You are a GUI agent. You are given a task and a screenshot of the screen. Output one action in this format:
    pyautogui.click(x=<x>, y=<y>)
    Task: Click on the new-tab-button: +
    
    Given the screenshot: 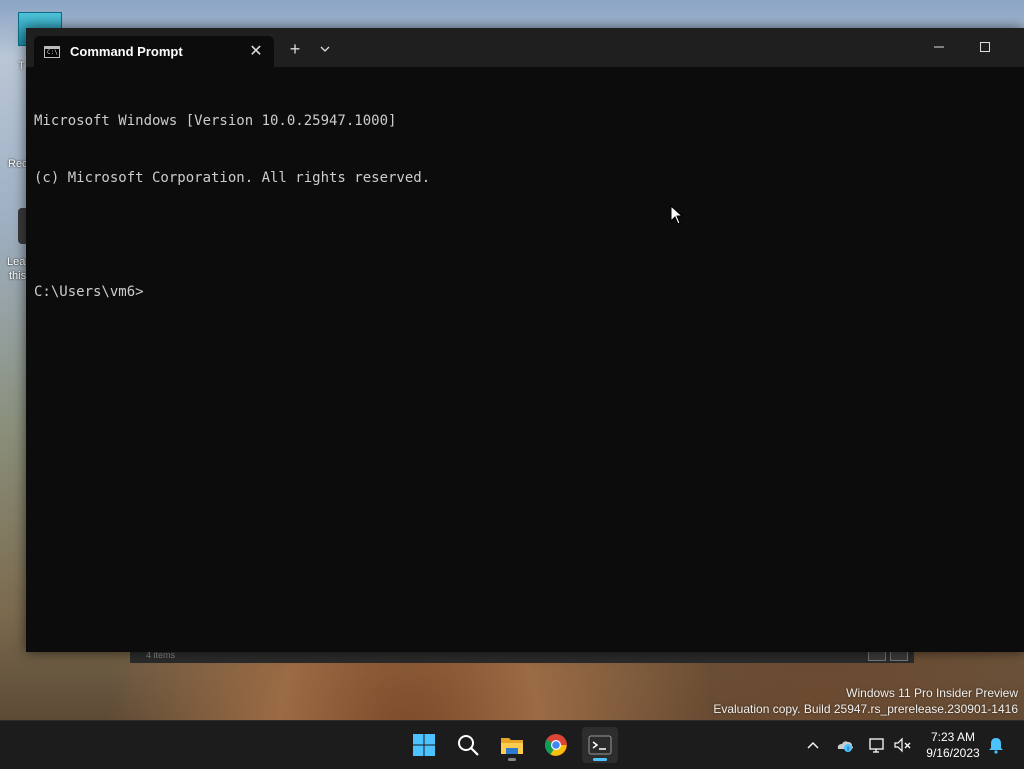 What is the action you would take?
    pyautogui.click(x=295, y=49)
    